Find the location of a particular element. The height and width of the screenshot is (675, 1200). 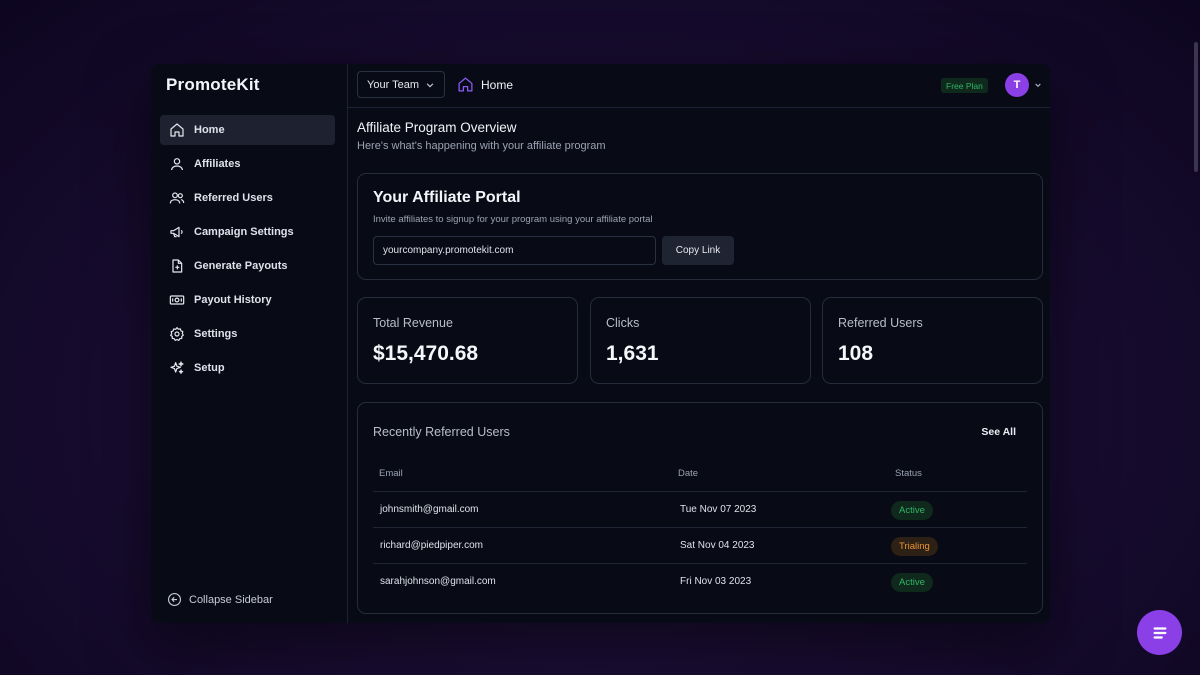

row-date: Sat Nov 04 2023 is located at coordinates (717, 545).